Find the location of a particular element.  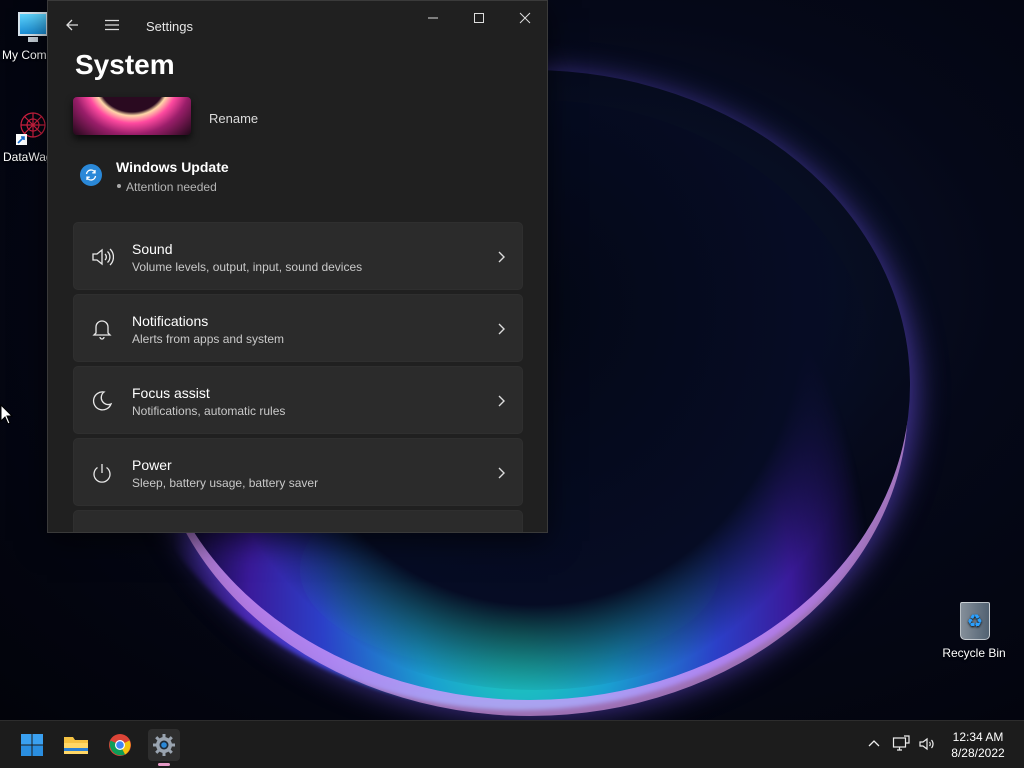

chrome-icon is located at coordinates (120, 745).